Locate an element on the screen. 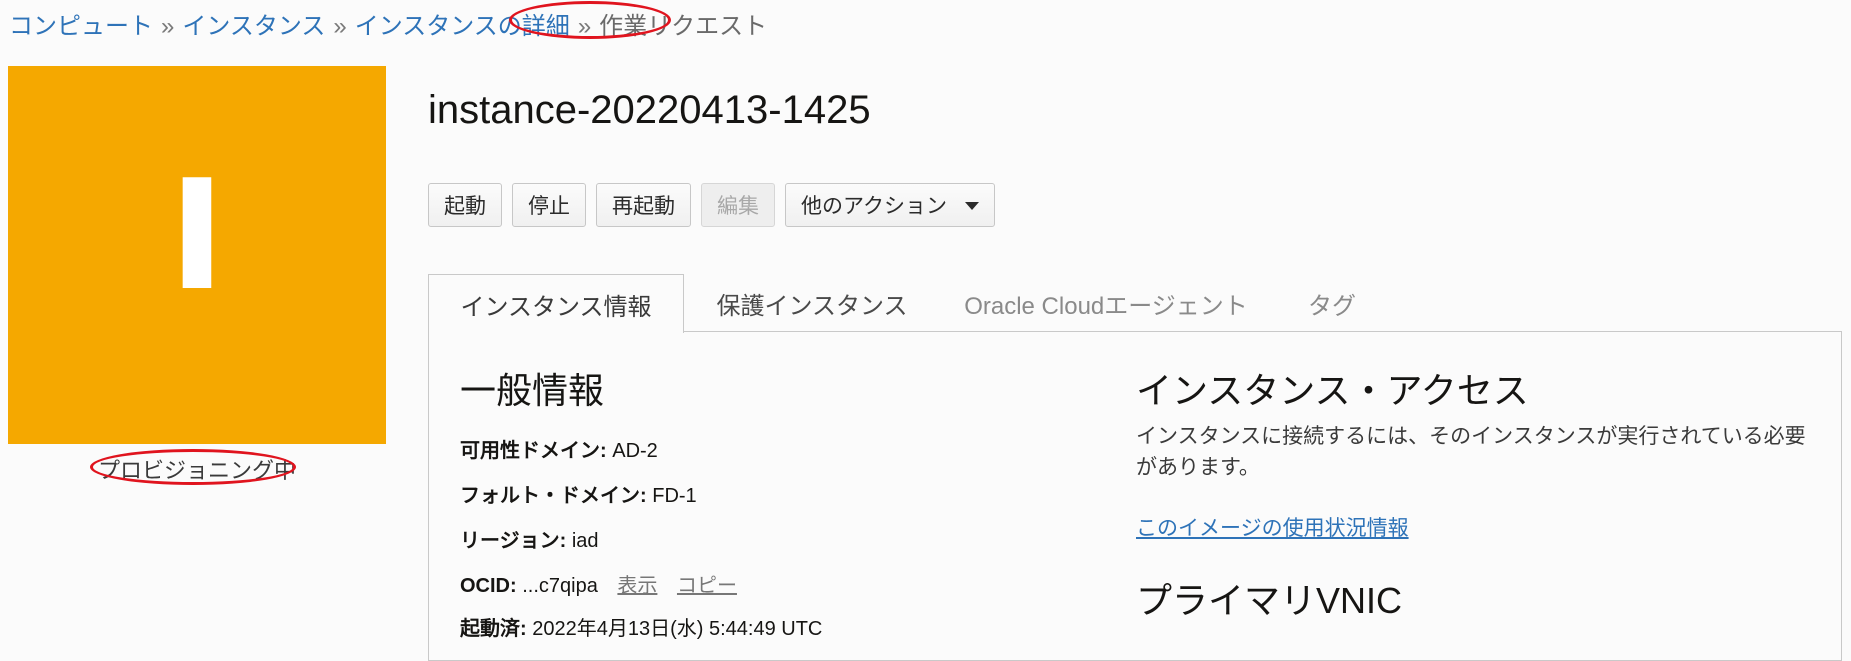 The height and width of the screenshot is (661, 1851). tab-oracle-cloud-agent: Oracle Cloudエージェント is located at coordinates (1106, 303).